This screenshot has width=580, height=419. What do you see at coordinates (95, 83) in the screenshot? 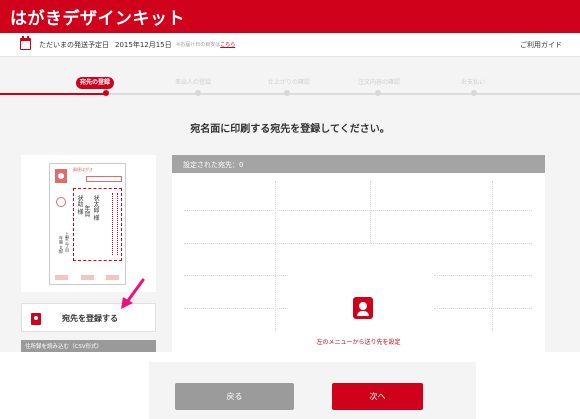
I see `step-register-address: 宛先の登録` at bounding box center [95, 83].